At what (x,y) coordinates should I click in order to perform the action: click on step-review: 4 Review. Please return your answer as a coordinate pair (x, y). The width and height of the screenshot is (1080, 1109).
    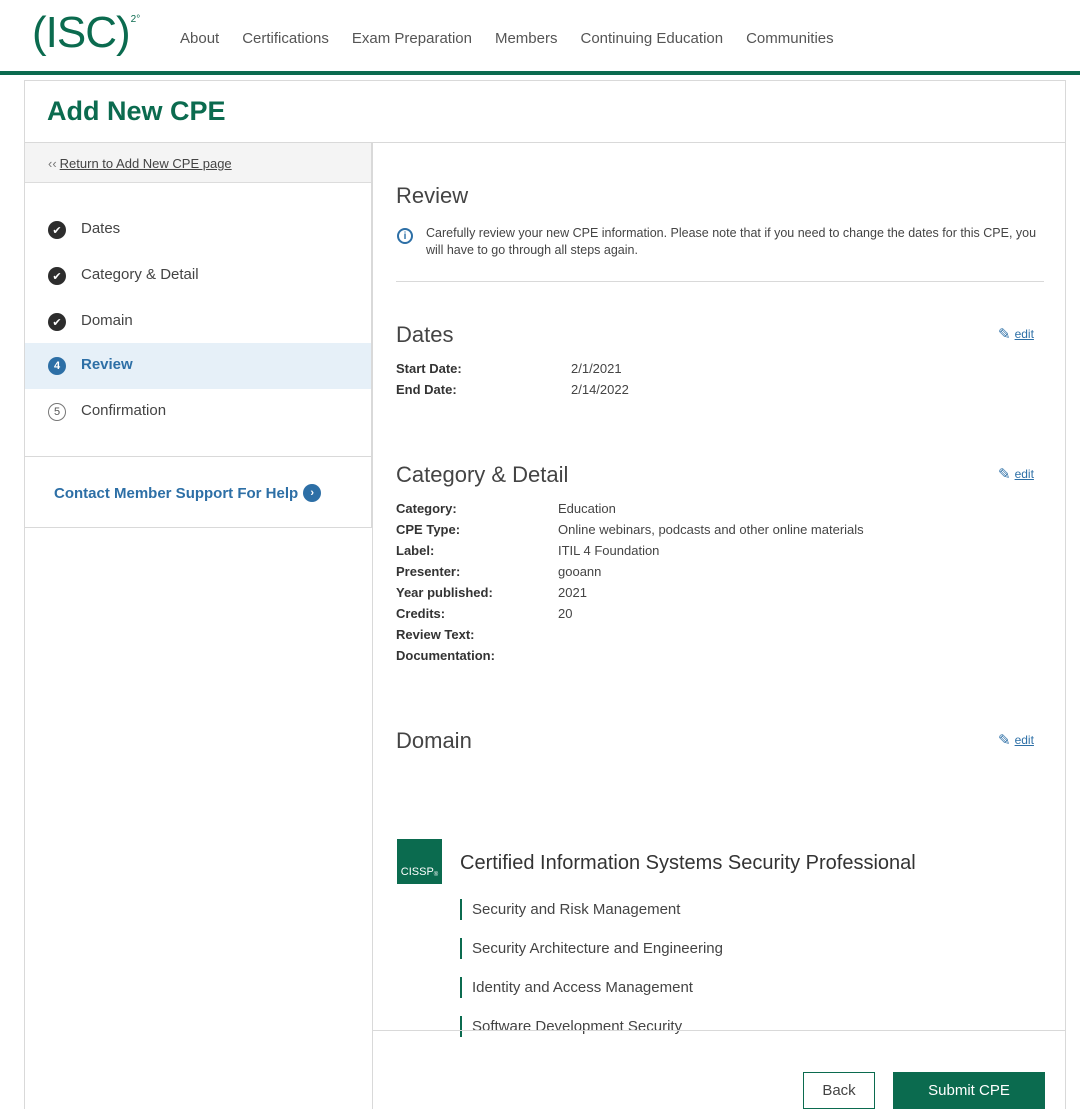
    Looking at the image, I should click on (198, 366).